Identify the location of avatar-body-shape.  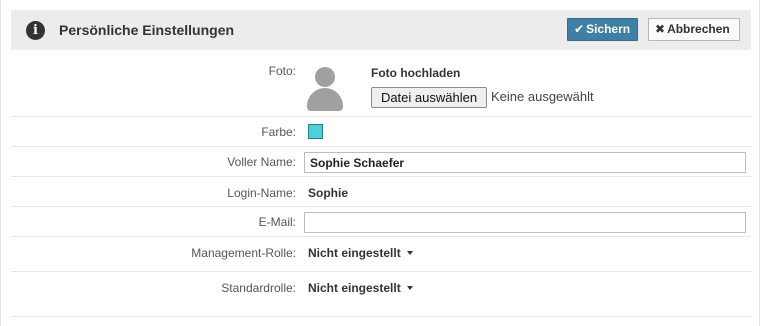
(325, 99).